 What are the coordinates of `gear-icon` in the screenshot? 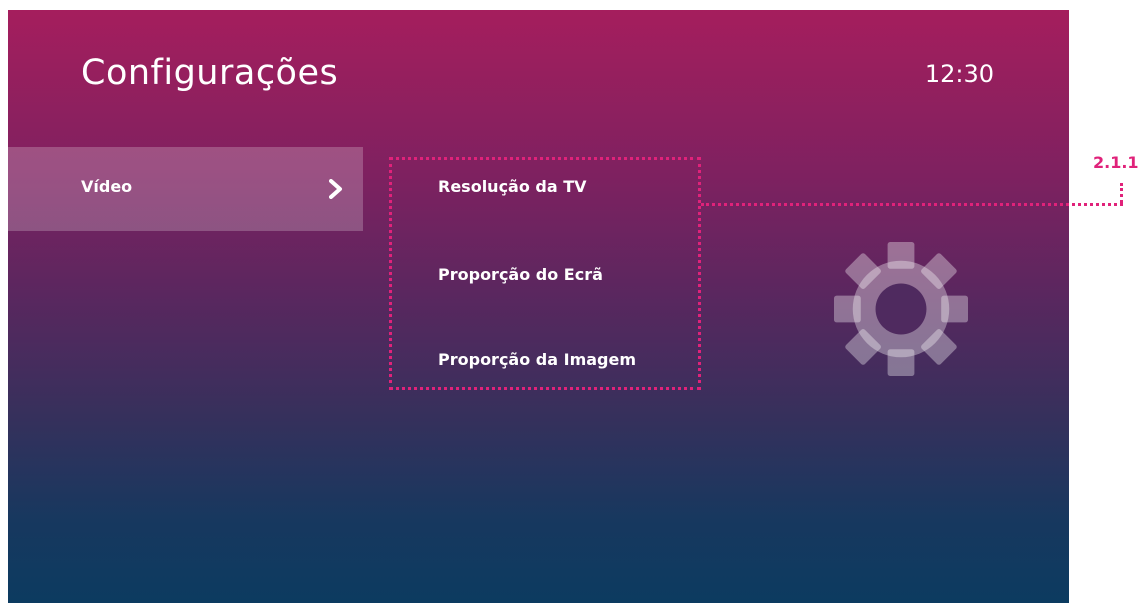 It's located at (901, 309).